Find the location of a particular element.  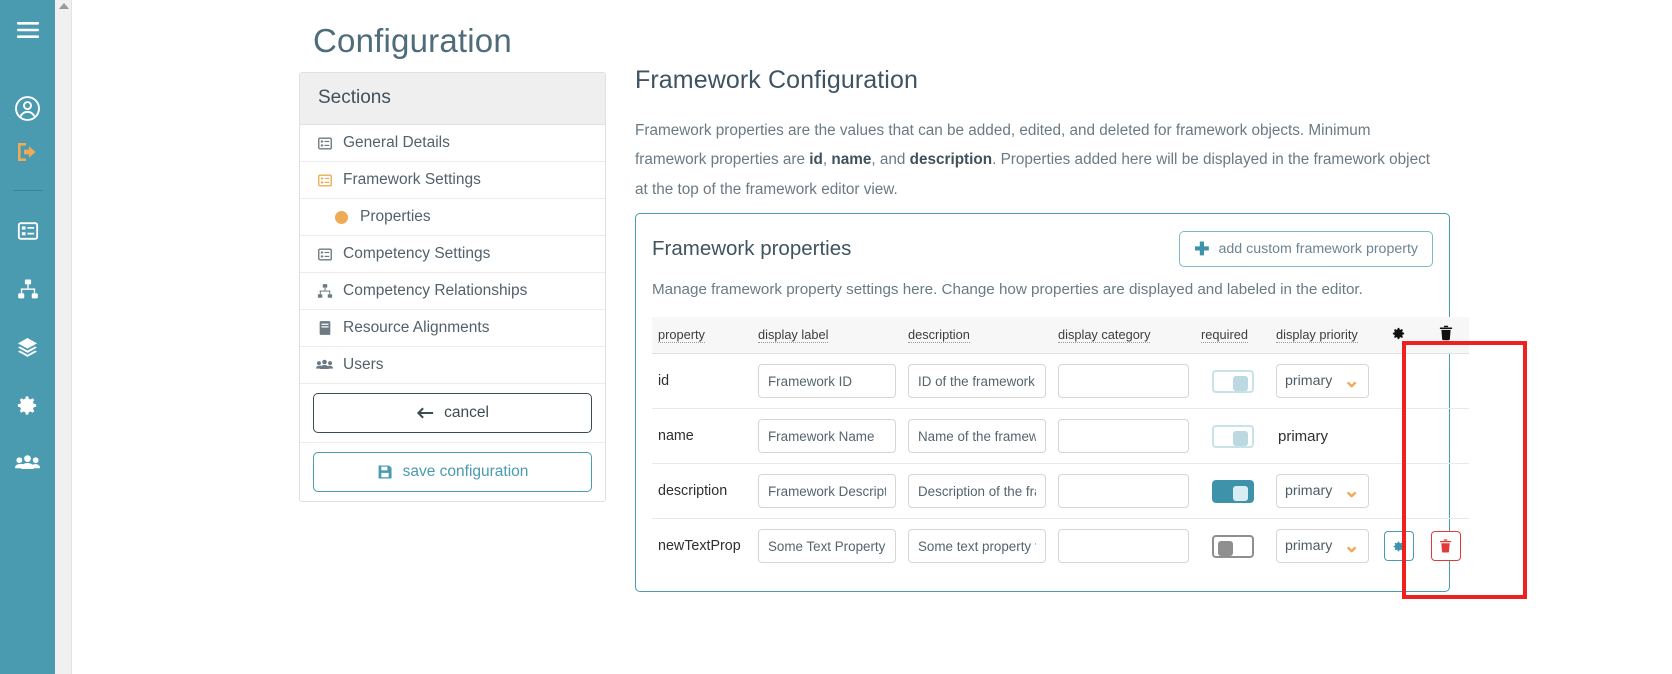

users-icon is located at coordinates (27, 463).